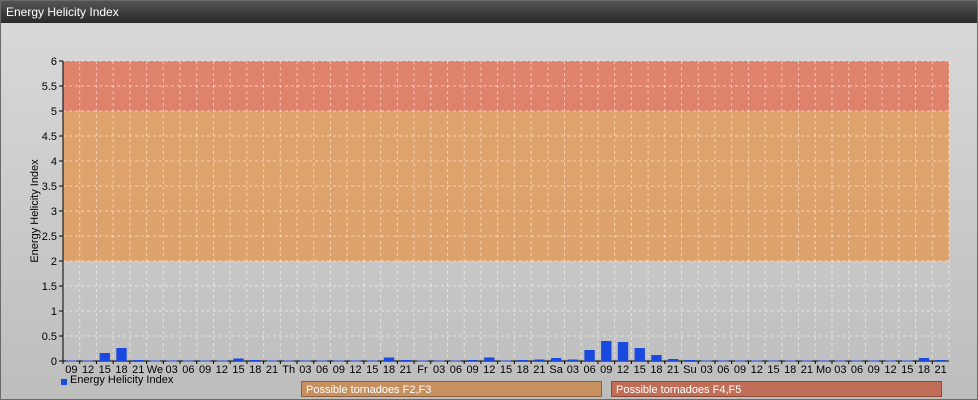 The width and height of the screenshot is (978, 400). Describe the element at coordinates (35, 211) in the screenshot. I see `y-axis-label: Energy Helicity Index` at that location.